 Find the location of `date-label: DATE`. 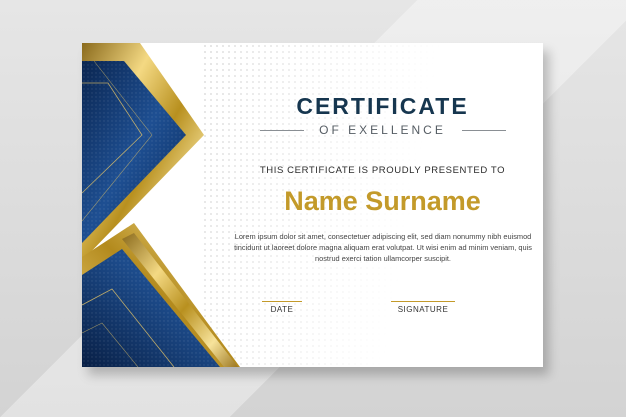

date-label: DATE is located at coordinates (282, 309).